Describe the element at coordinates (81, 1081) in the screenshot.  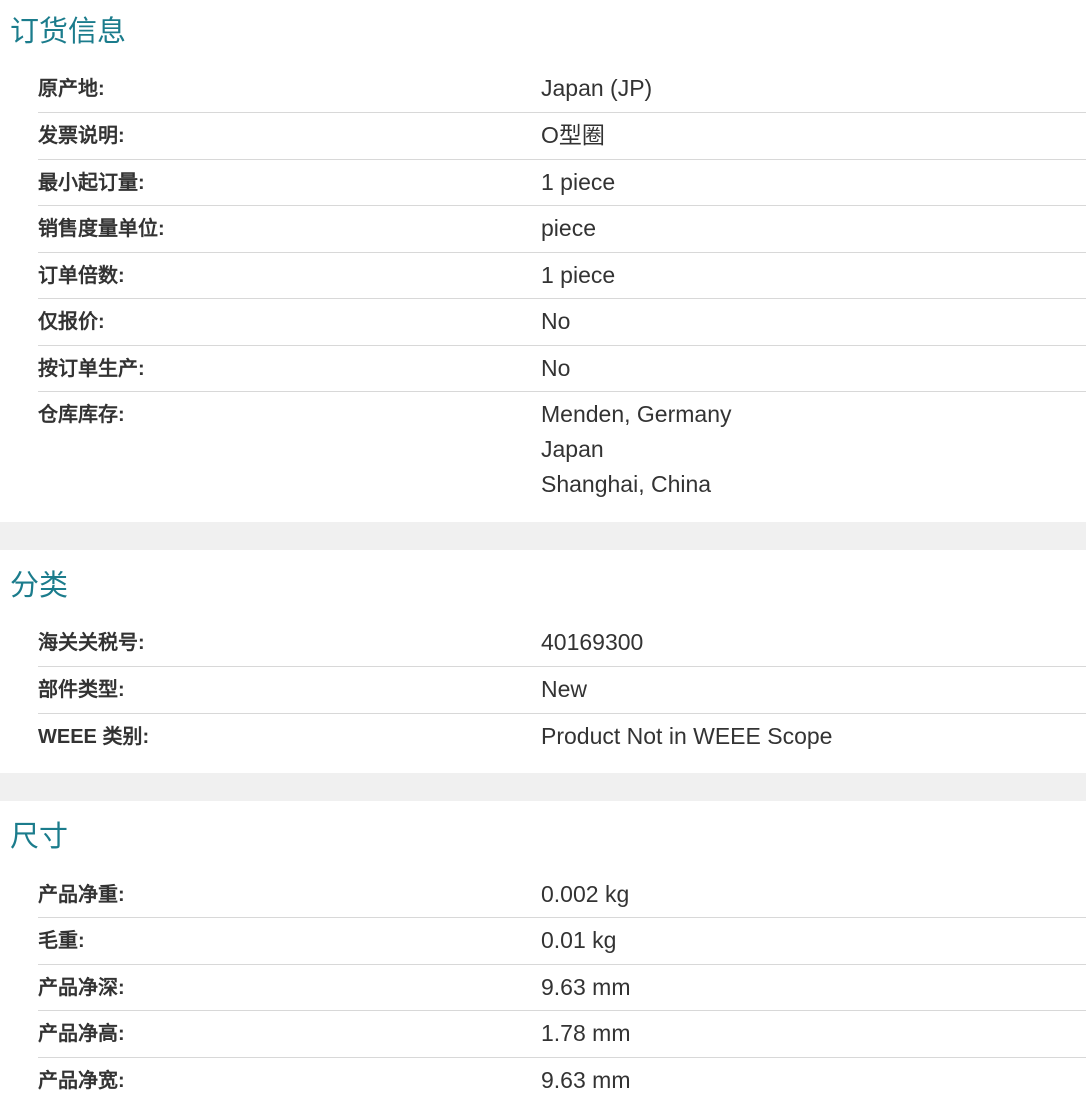
I see `row-label: 产品净宽:` at that location.